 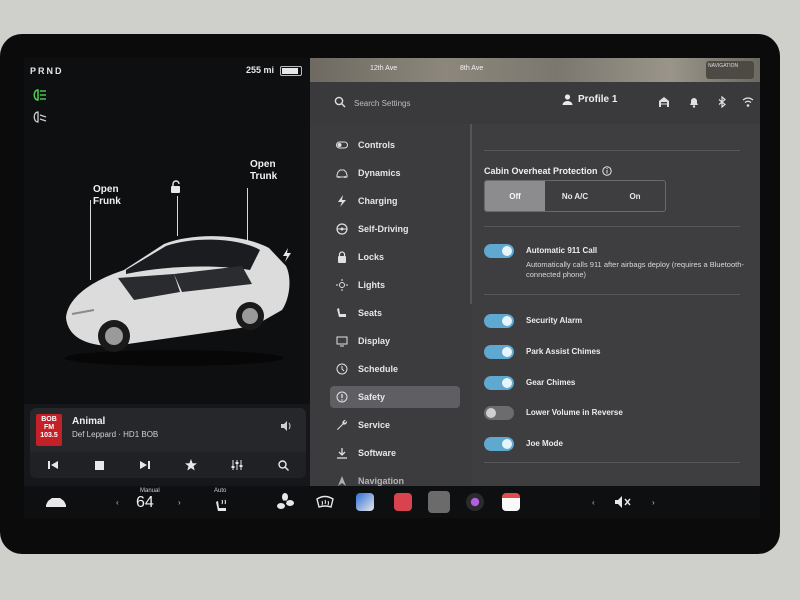 I want to click on battery-icon, so click(x=291, y=71).